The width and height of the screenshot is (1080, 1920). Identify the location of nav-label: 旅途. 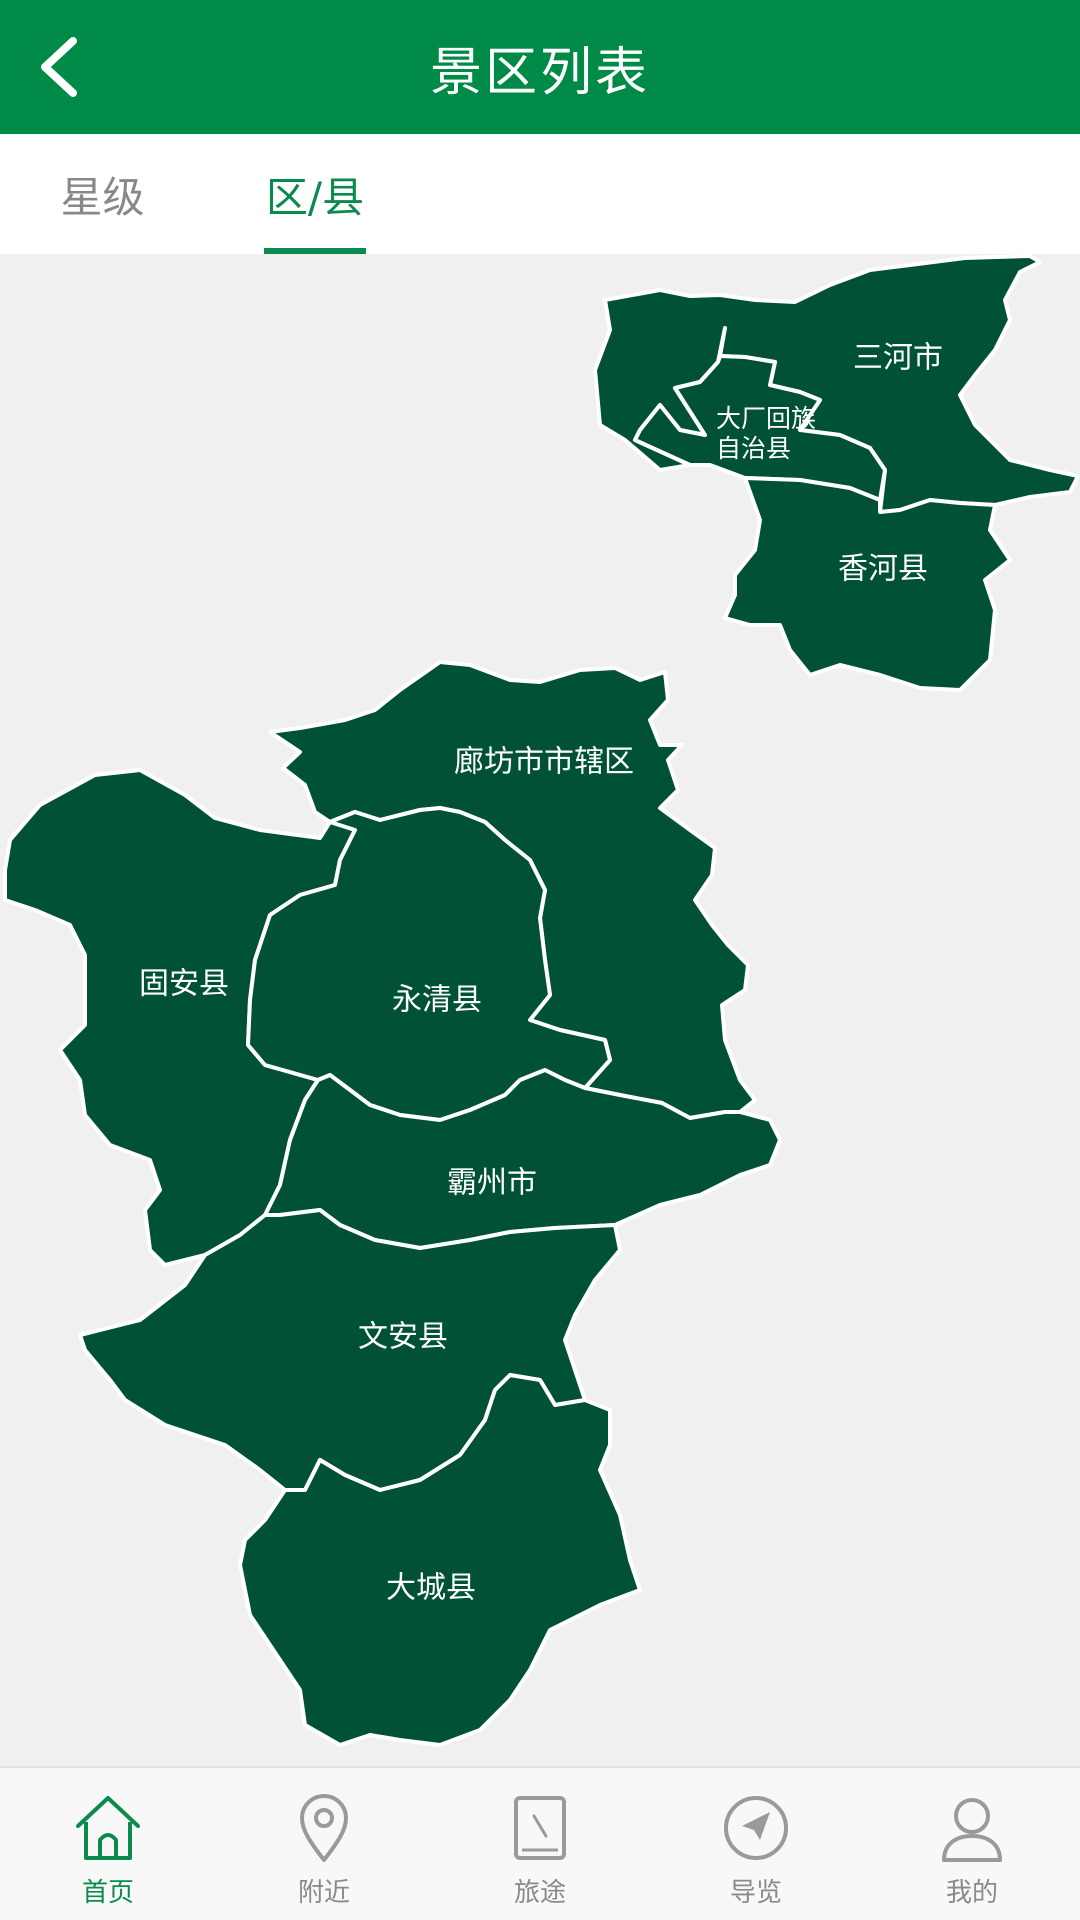
(539, 1893).